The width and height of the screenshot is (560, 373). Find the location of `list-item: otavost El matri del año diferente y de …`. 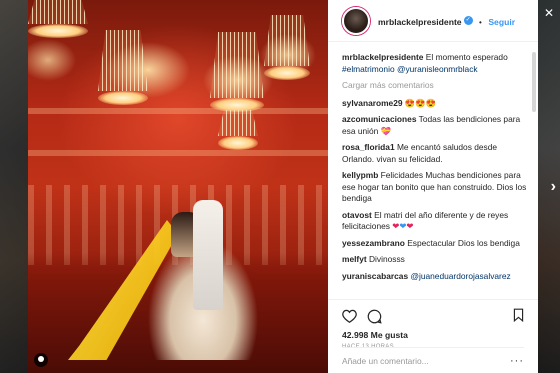

list-item: otavost El matri del año diferente y de … is located at coordinates (435, 221).